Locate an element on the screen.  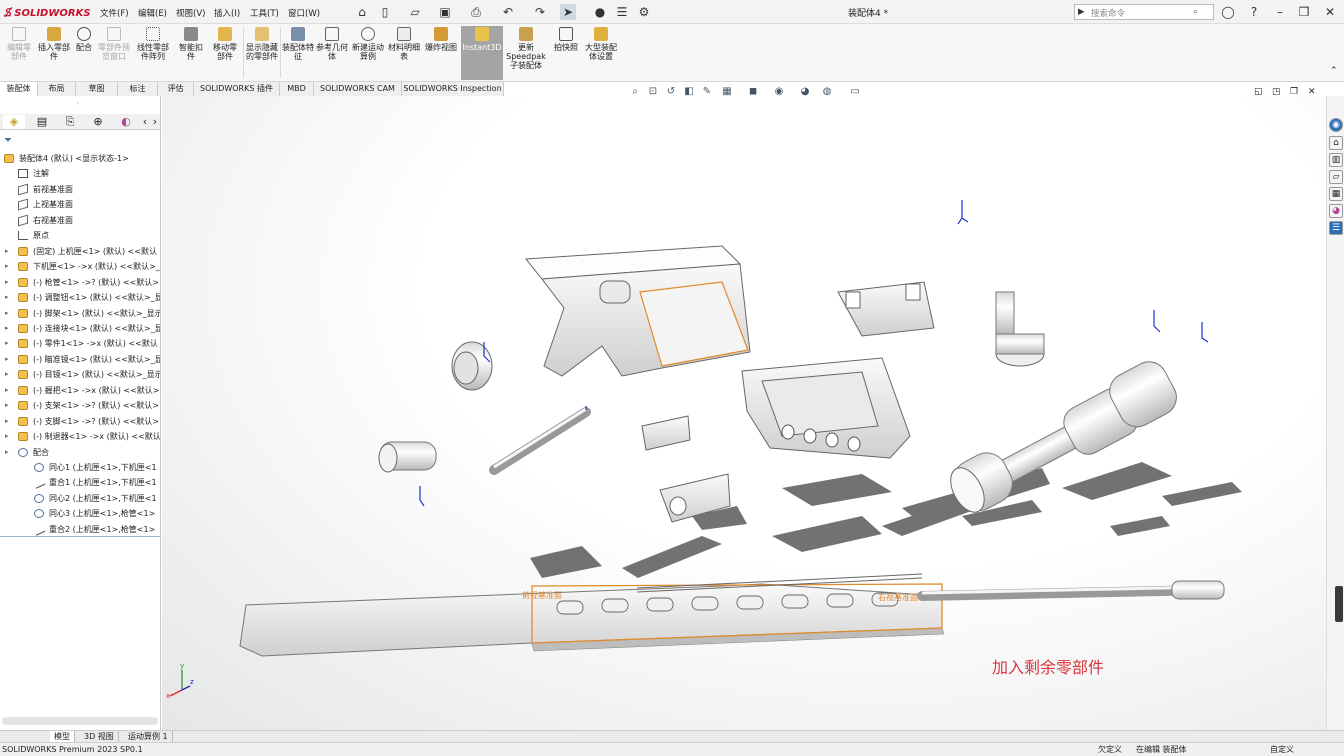
tree-item: 注解 is located at coordinates (80, 173).